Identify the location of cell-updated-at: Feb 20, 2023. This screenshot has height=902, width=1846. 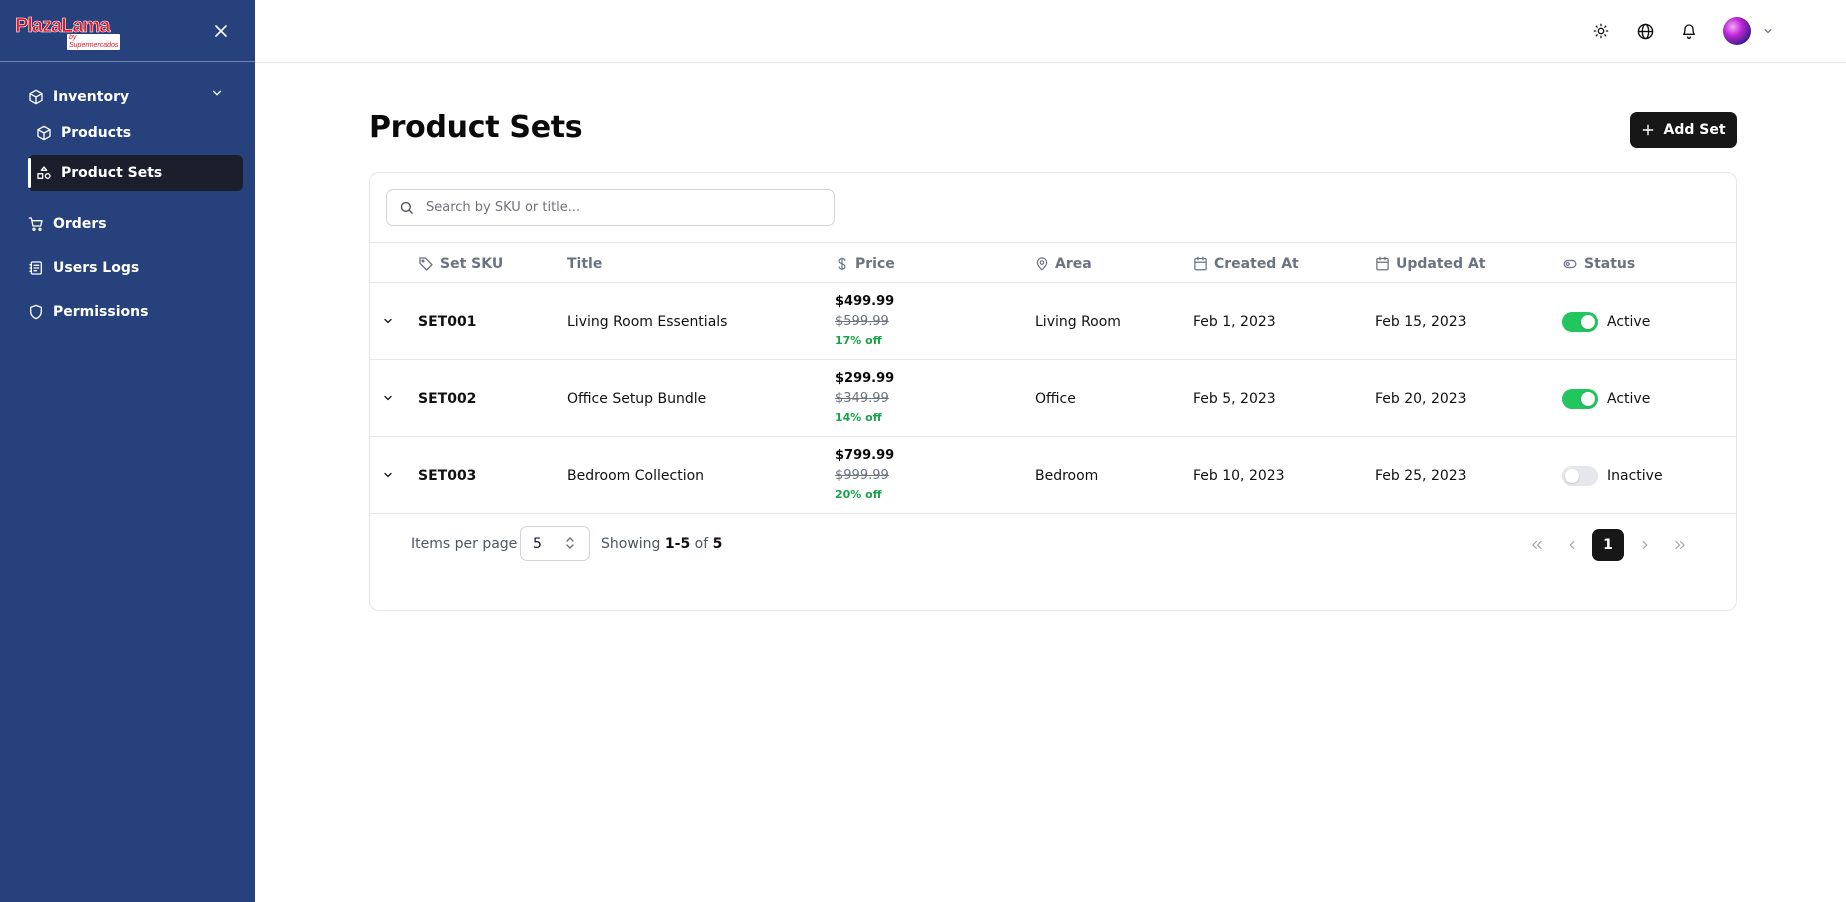
(1421, 398).